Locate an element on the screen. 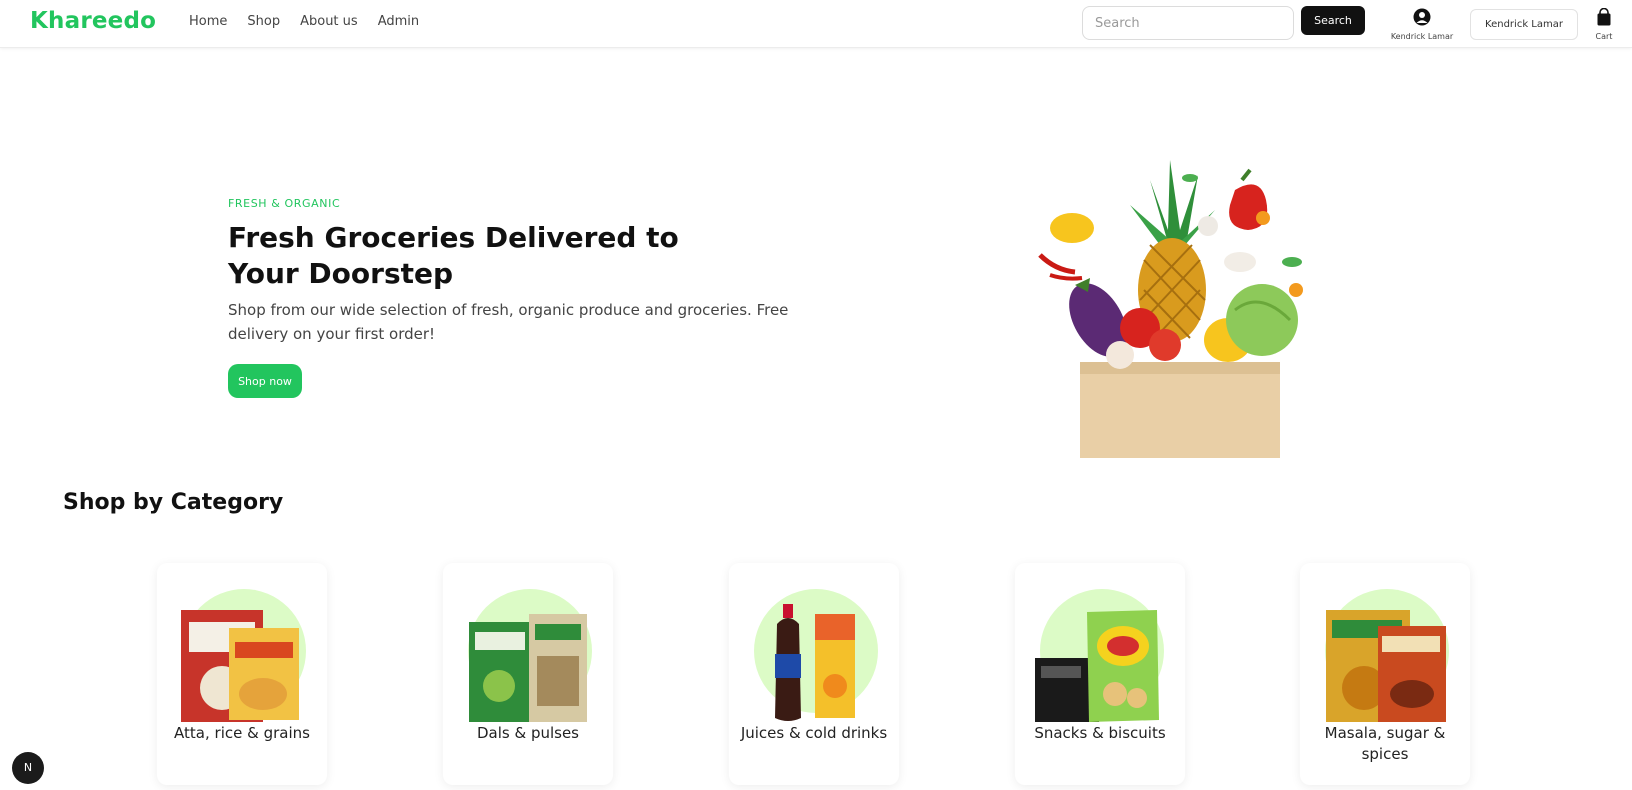 Image resolution: width=1632 pixels, height=790 pixels. category-label: Dals & pulses is located at coordinates (527, 733).